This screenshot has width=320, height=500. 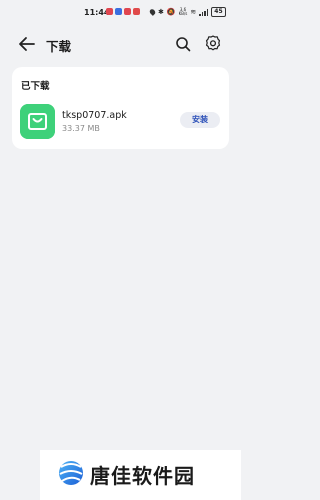 I want to click on system-icons: ✱ 🔕 3.6 KB/s ≋ 45, so click(x=187, y=12).